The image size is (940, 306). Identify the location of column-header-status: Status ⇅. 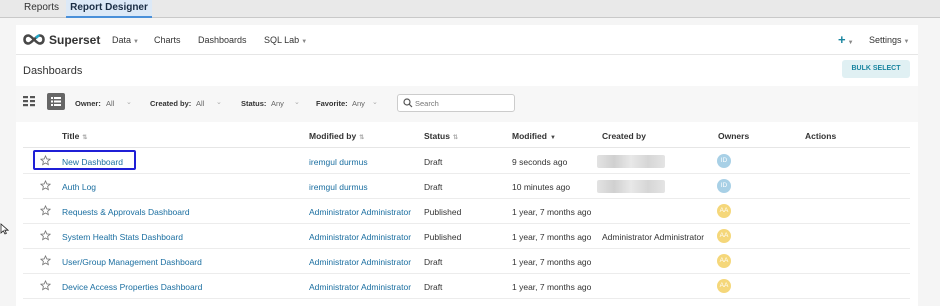
(441, 136).